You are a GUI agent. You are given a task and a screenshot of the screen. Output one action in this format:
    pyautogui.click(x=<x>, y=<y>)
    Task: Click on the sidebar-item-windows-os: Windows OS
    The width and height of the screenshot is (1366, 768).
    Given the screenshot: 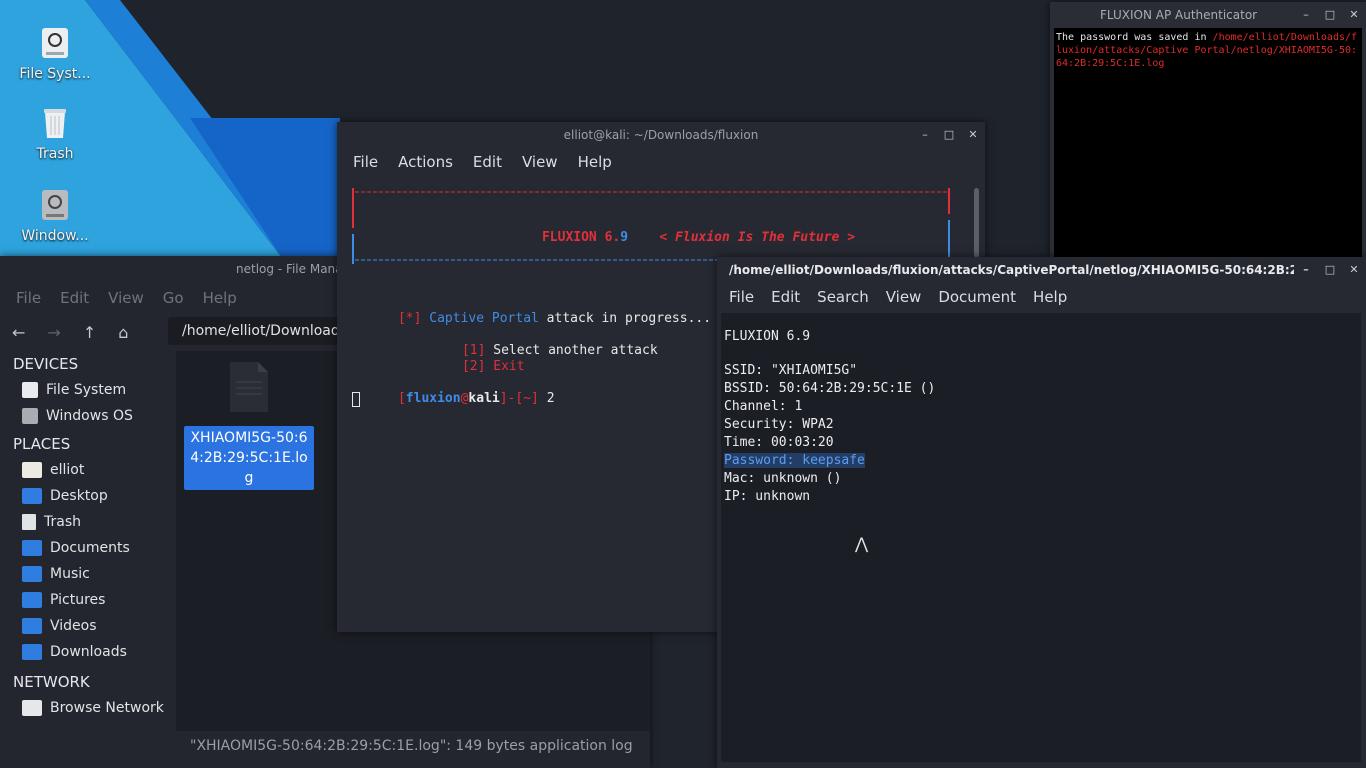 What is the action you would take?
    pyautogui.click(x=87, y=416)
    